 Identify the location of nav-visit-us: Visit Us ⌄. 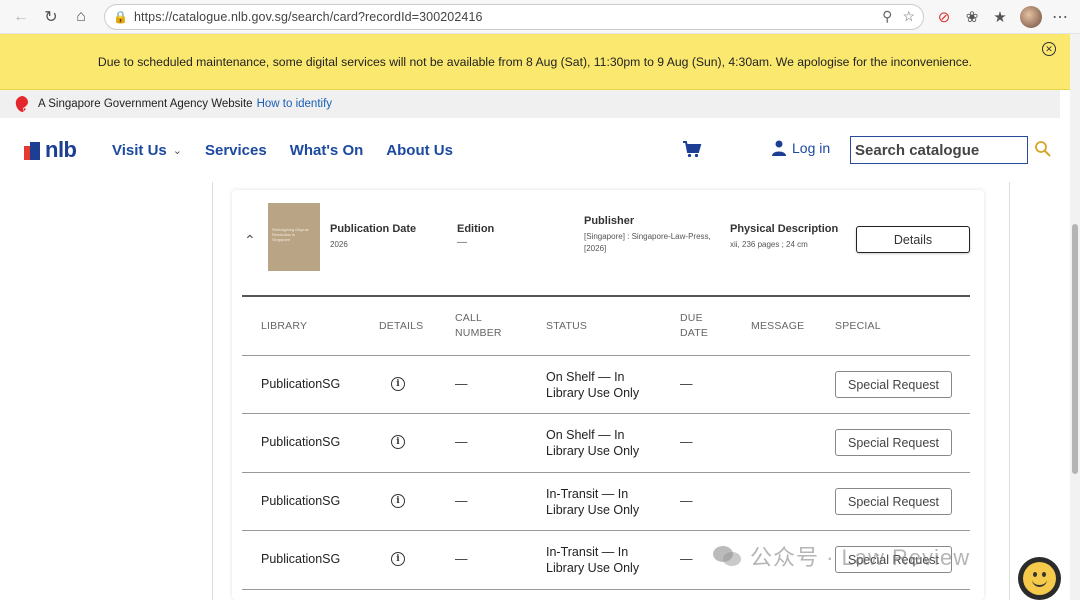
(147, 150).